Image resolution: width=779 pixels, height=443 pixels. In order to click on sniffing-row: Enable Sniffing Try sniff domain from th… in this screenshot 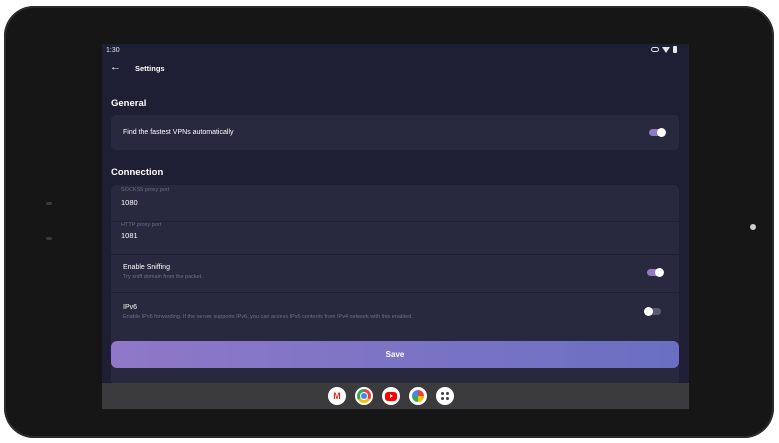, I will do `click(395, 273)`.